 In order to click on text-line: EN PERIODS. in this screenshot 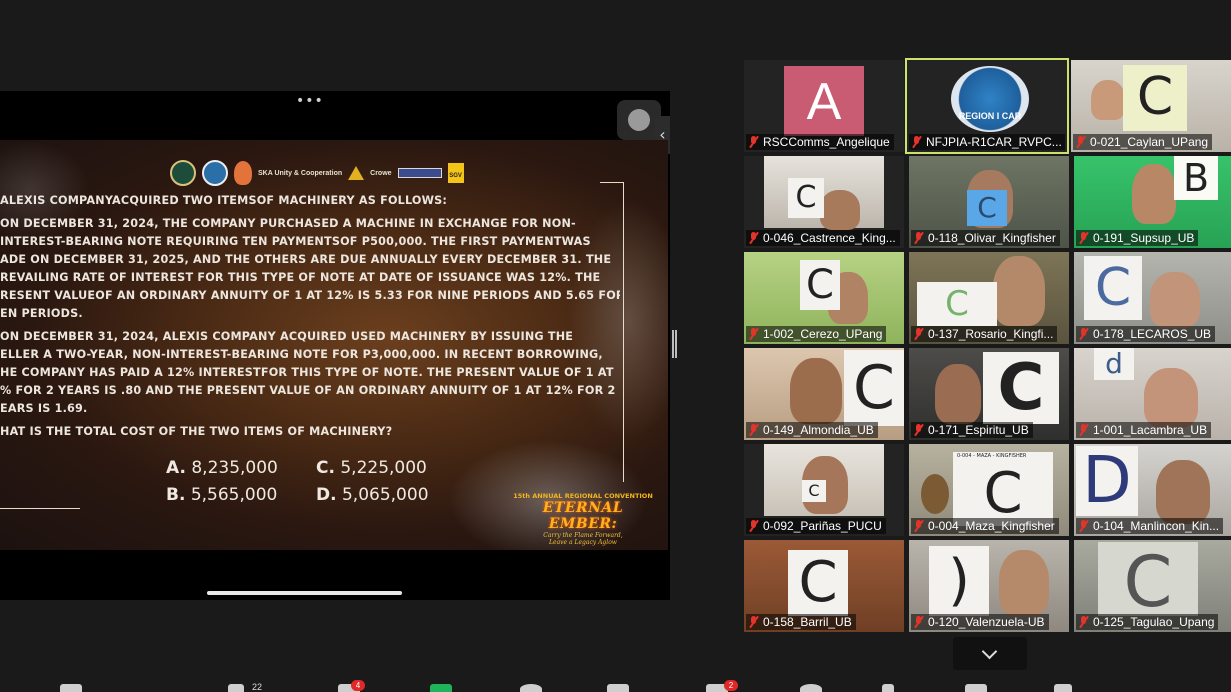, I will do `click(41, 313)`.